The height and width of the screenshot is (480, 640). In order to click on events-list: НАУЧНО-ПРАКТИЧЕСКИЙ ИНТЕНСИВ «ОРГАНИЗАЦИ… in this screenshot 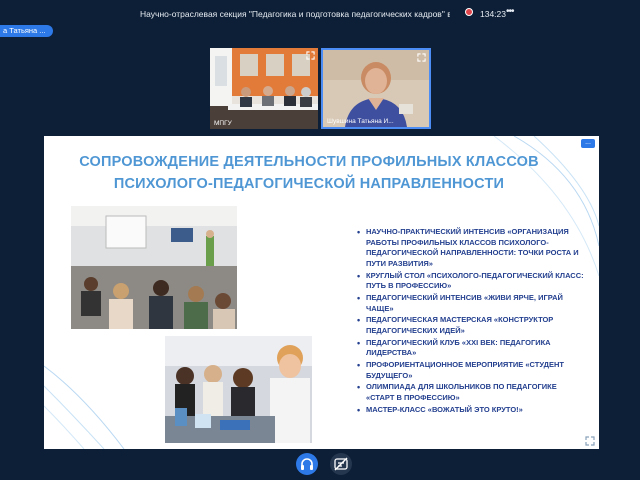, I will do `click(472, 322)`.